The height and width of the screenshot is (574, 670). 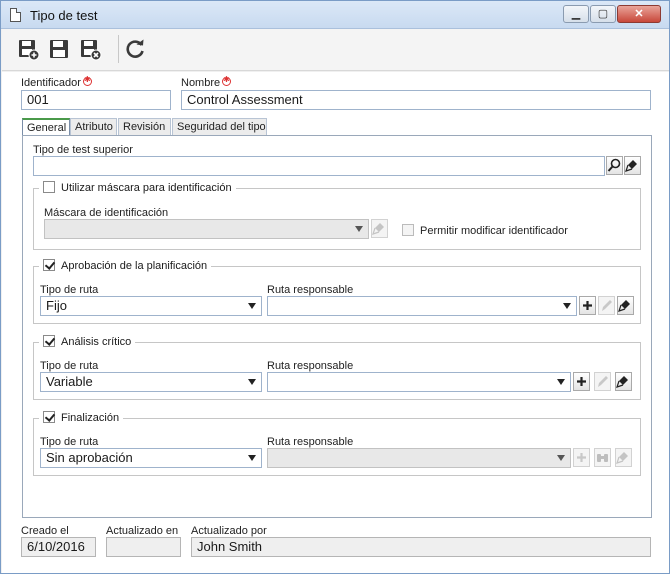 I want to click on mascara-clear-button, so click(x=379, y=228).